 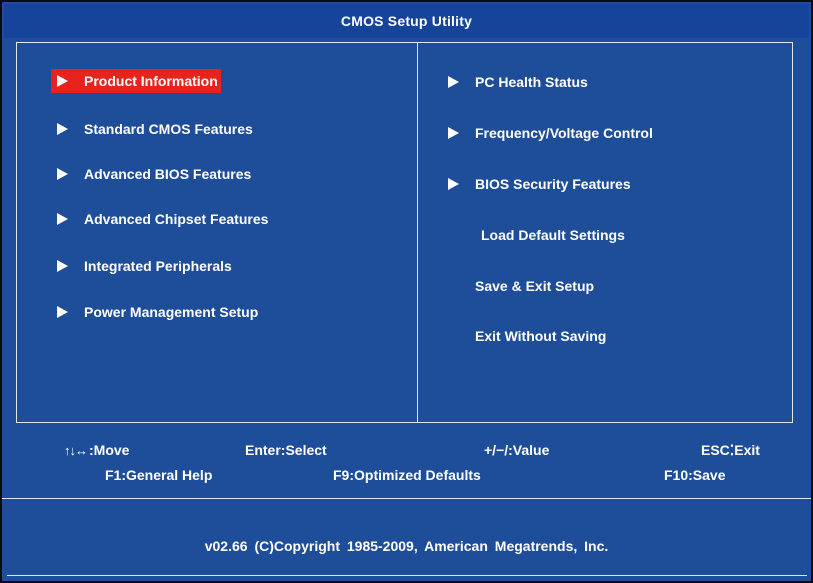 I want to click on menu-item-label: Load Default Settings, so click(x=553, y=235).